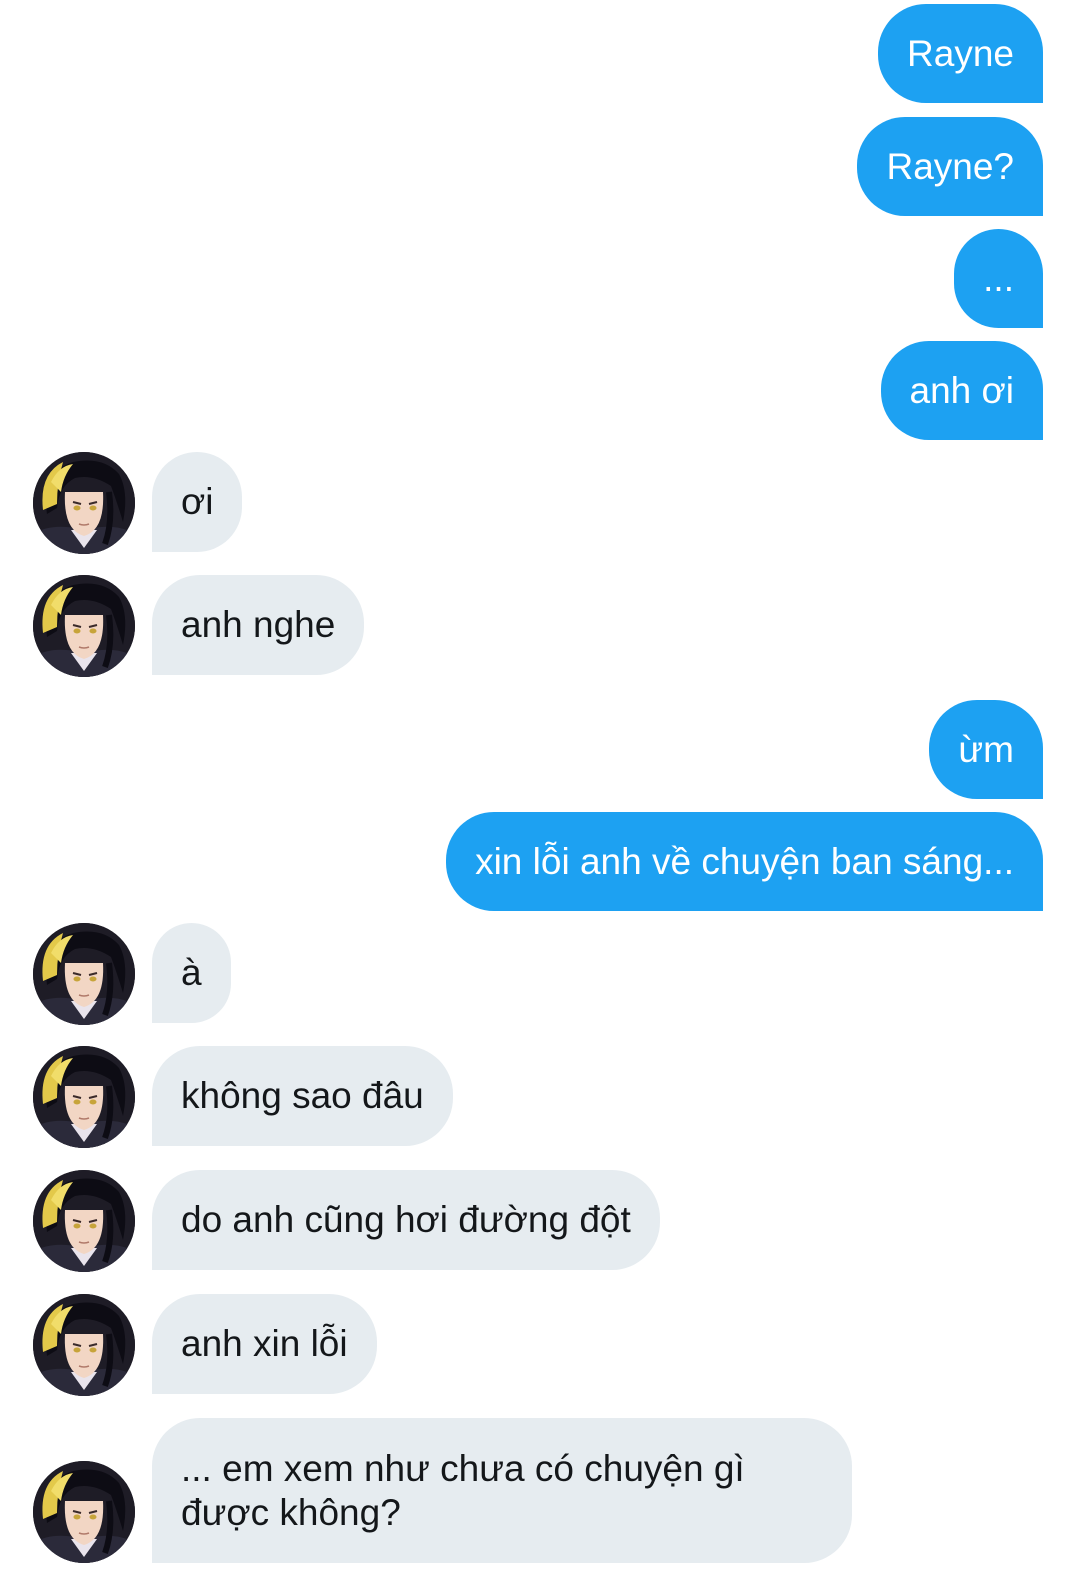  I want to click on message-text: Rayne?, so click(950, 166).